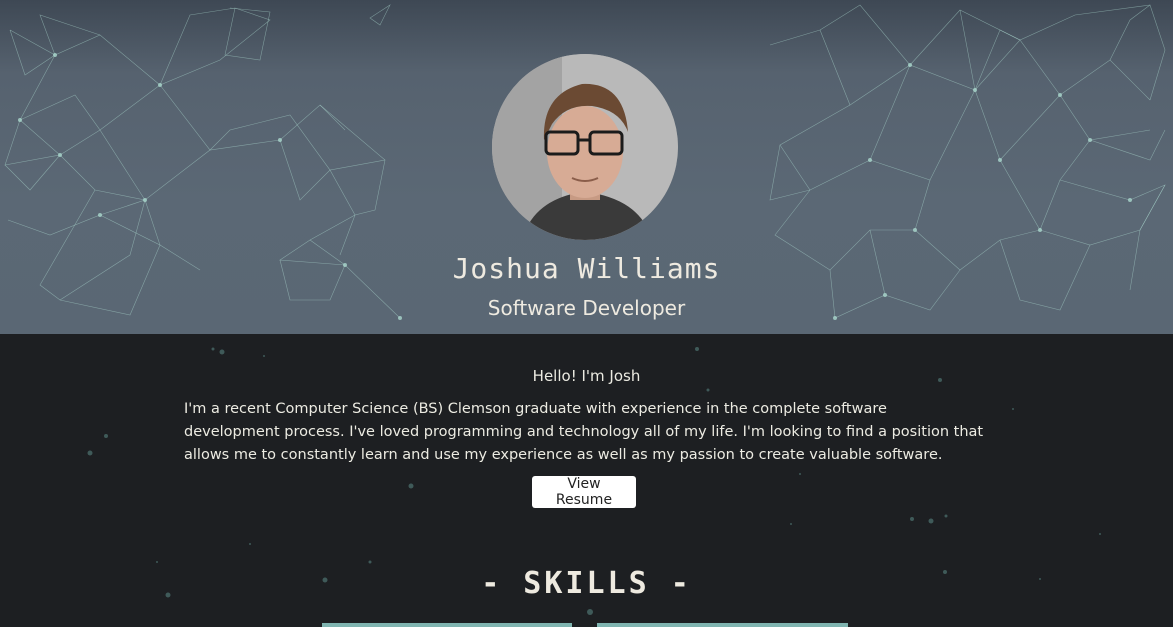 The image size is (1173, 627). Describe the element at coordinates (584, 492) in the screenshot. I see `view-resume-button: View Resume` at that location.